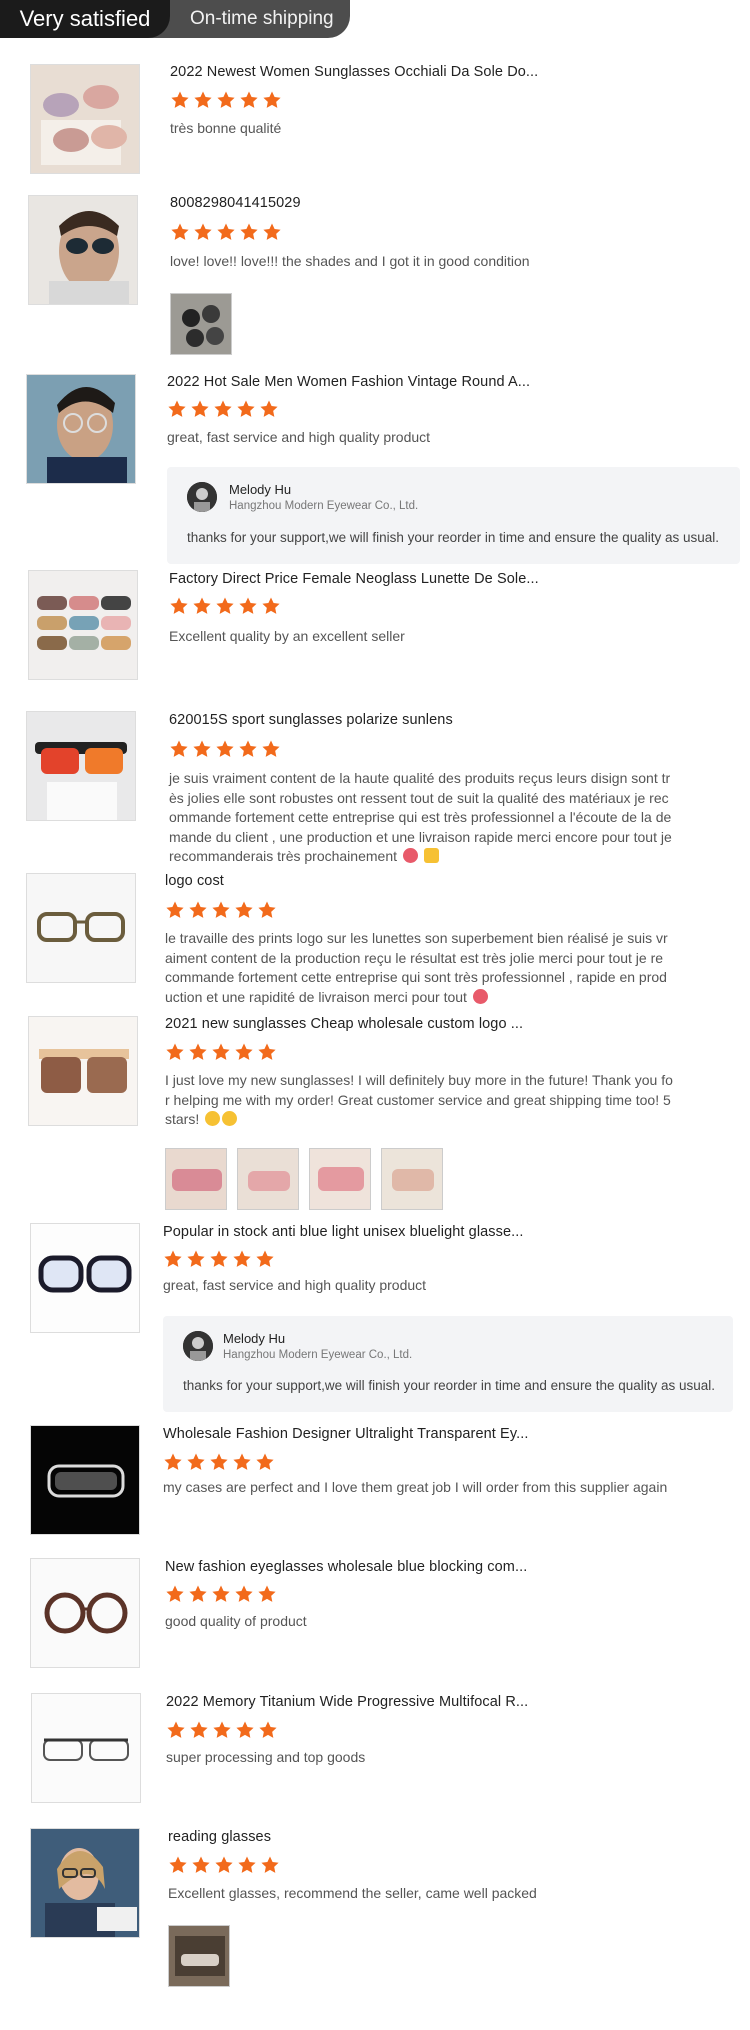 The height and width of the screenshot is (2030, 750). Describe the element at coordinates (236, 1621) in the screenshot. I see `review-comment: good quality of product` at that location.